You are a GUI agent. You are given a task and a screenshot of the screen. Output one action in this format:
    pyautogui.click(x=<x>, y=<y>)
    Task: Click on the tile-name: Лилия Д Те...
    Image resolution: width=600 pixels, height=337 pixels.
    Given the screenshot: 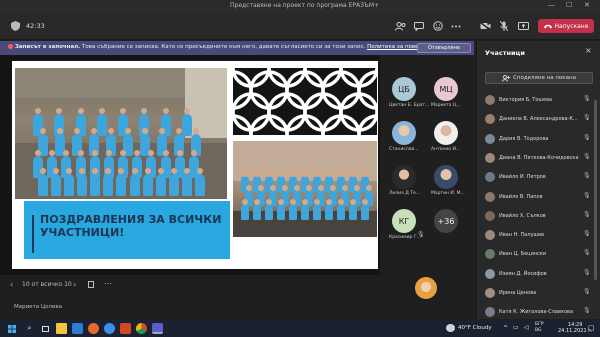 What is the action you would take?
    pyautogui.click(x=405, y=193)
    